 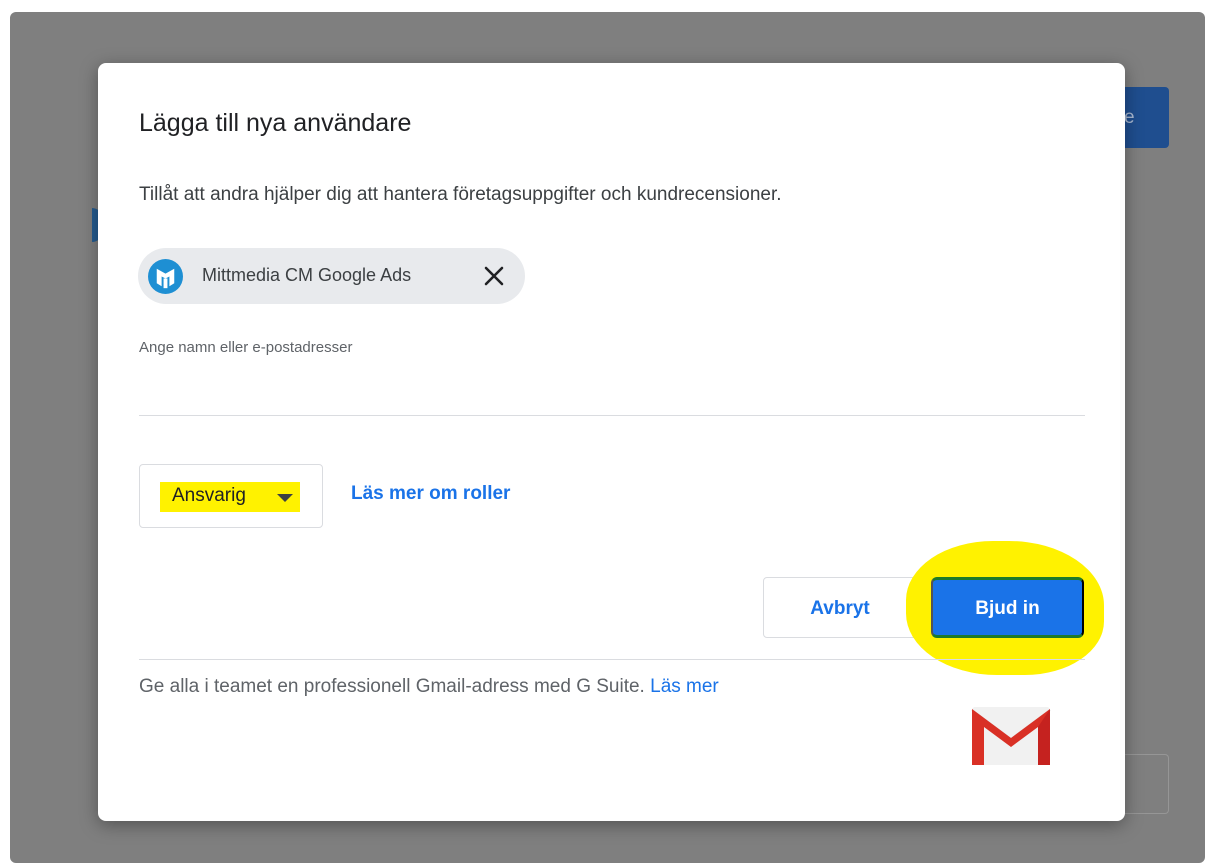 I want to click on learn-about-roles-link: Läs mer om roller, so click(x=430, y=494).